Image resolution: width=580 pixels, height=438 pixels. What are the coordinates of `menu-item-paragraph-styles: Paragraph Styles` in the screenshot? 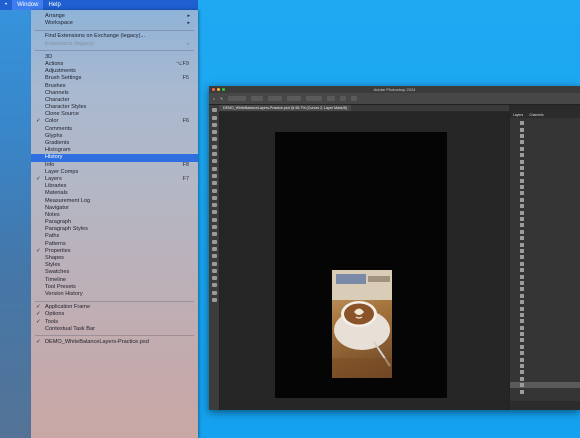 It's located at (114, 229).